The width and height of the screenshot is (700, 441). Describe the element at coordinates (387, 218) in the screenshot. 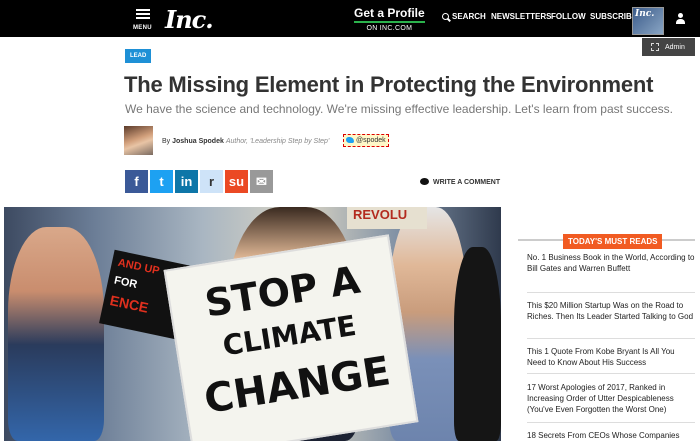

I see `background-banner: REVOLU` at that location.